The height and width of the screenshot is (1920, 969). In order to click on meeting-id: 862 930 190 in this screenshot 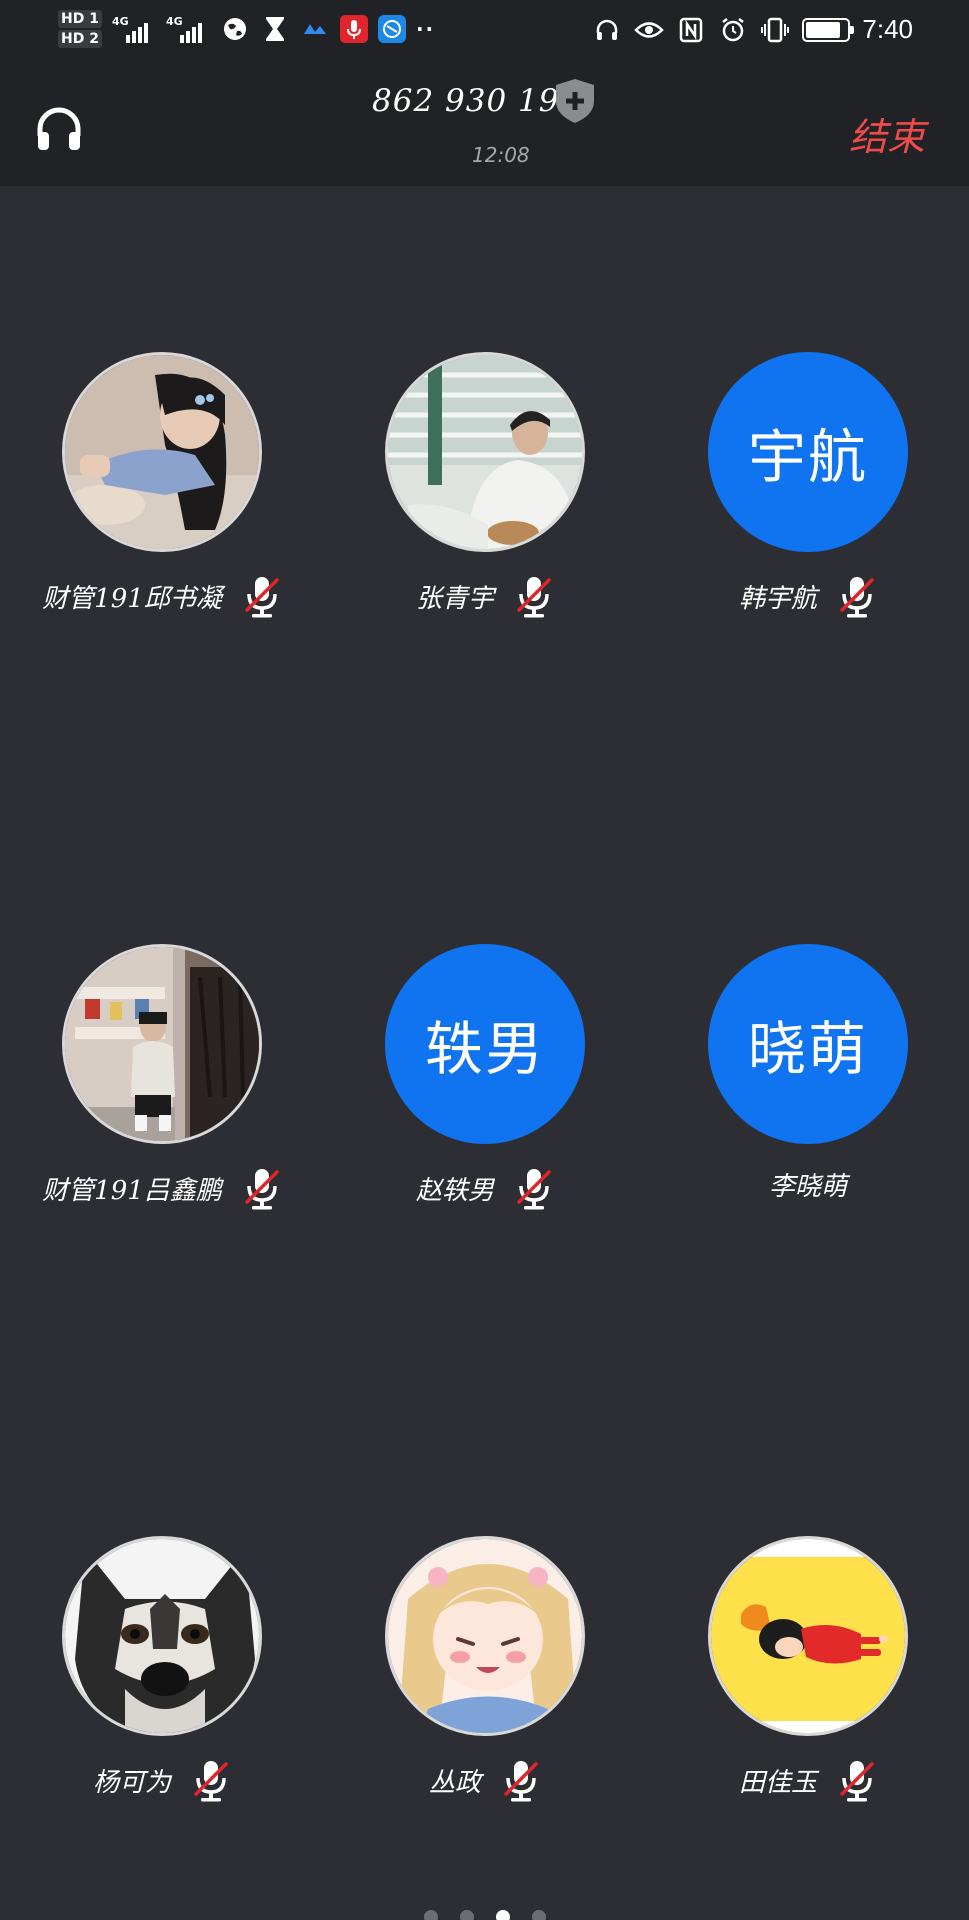, I will do `click(476, 101)`.